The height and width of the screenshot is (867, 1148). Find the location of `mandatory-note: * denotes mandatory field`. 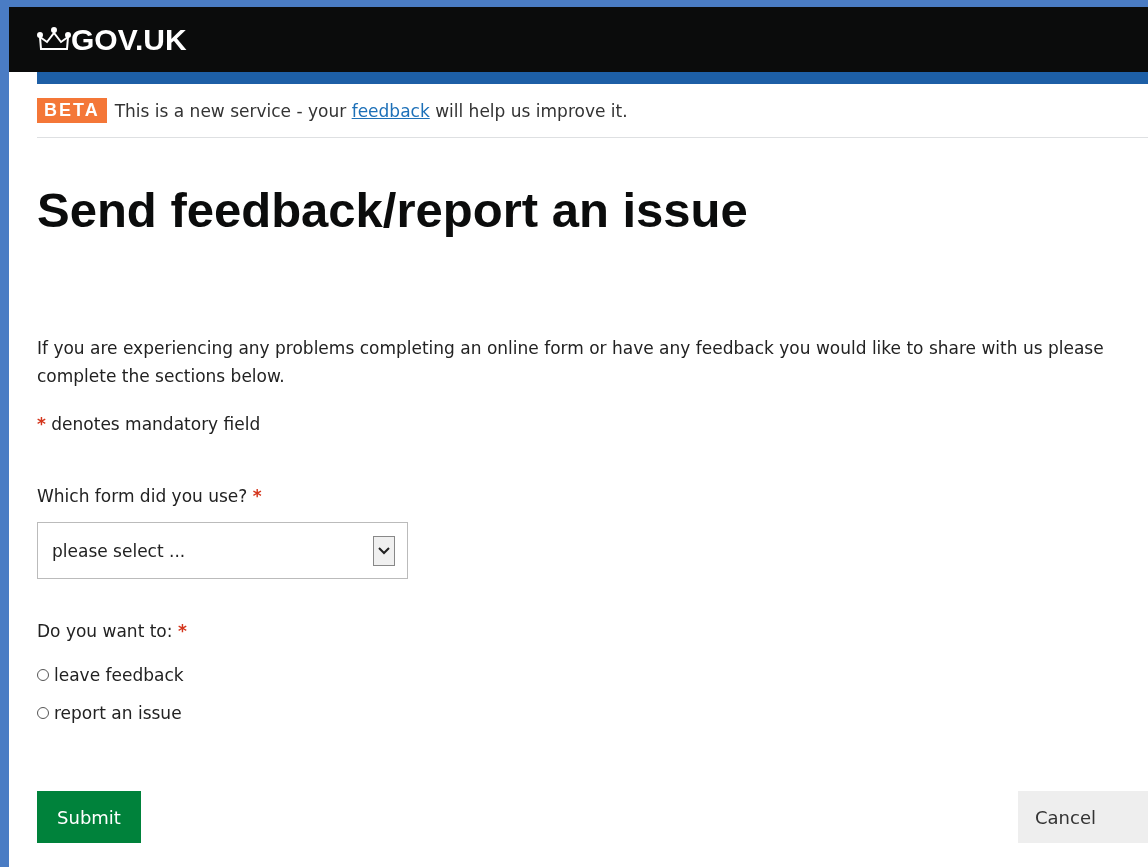

mandatory-note: * denotes mandatory field is located at coordinates (149, 424).